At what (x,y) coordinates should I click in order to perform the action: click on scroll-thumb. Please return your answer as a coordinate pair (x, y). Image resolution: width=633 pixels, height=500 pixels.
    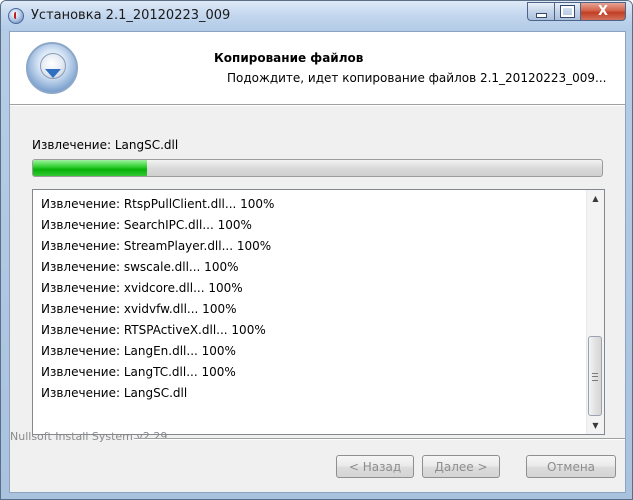
    Looking at the image, I should click on (595, 376).